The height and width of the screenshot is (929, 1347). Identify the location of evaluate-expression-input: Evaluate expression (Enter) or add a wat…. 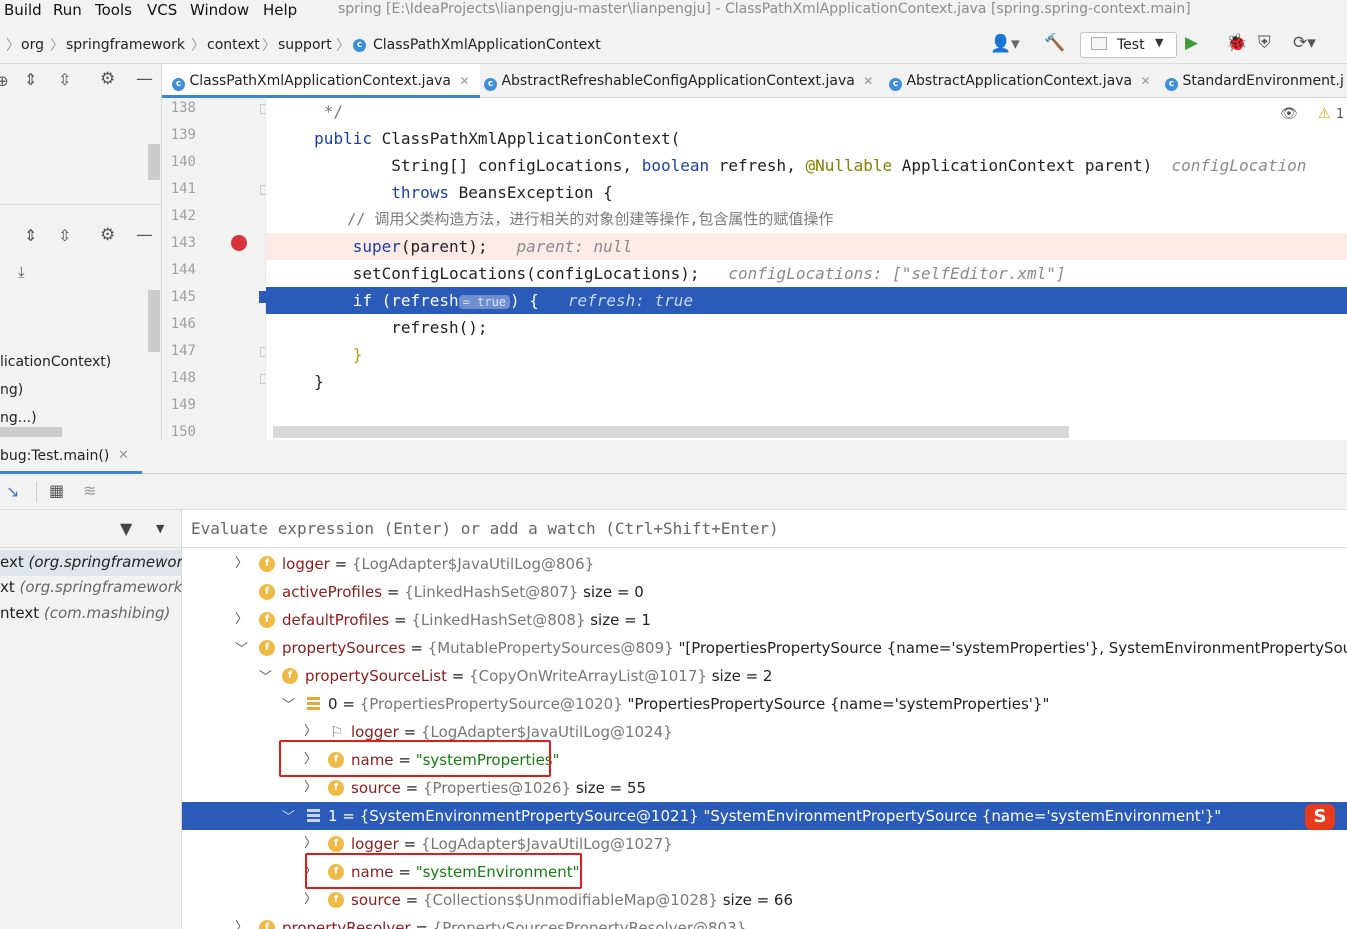
(764, 529).